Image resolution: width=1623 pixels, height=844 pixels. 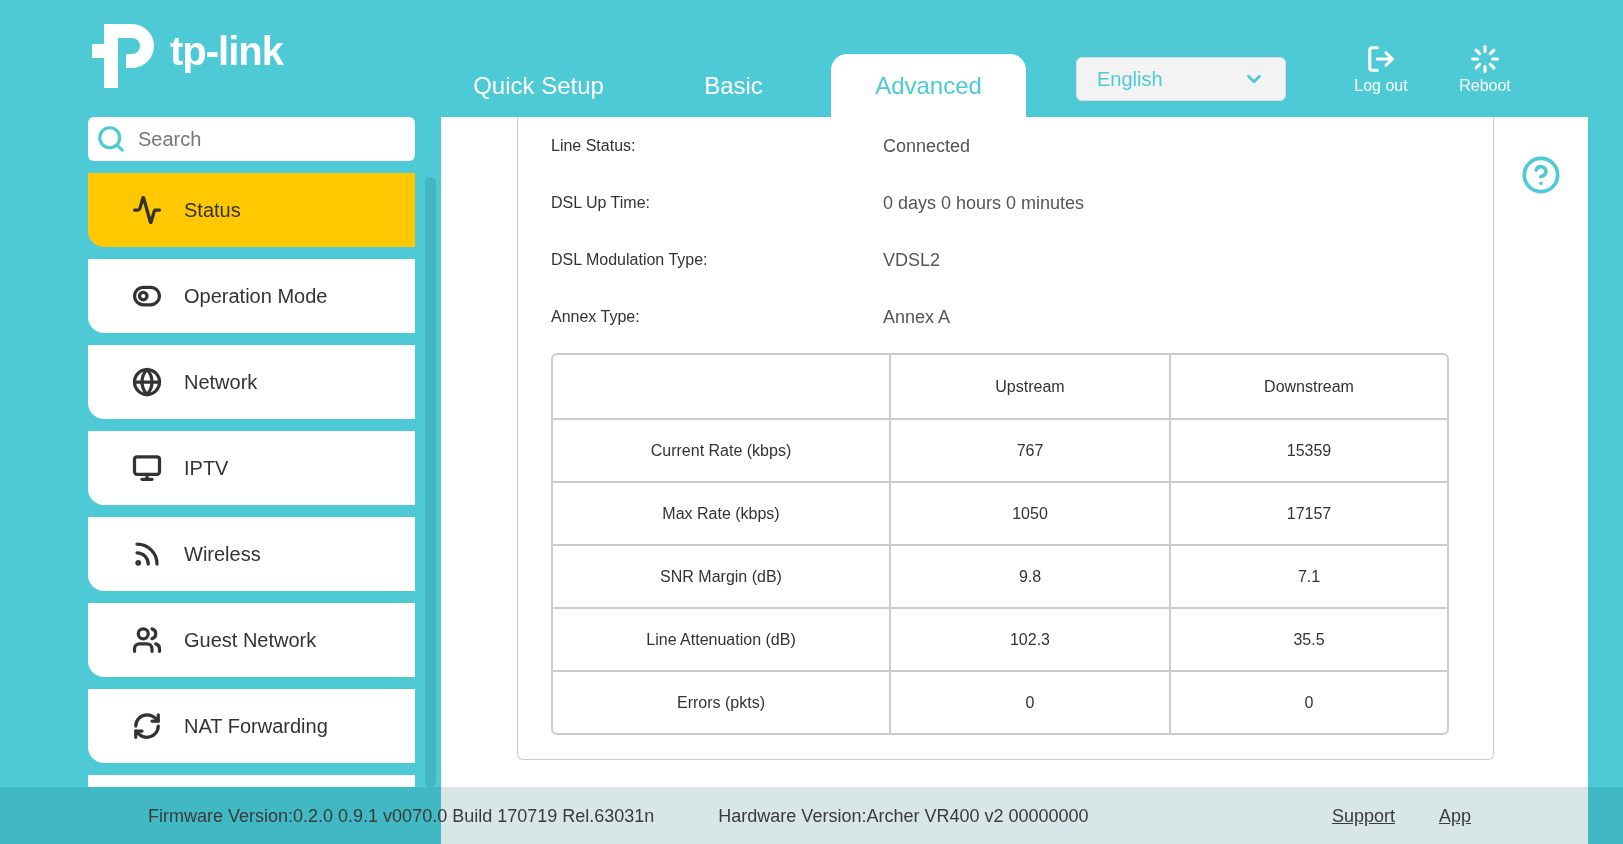 I want to click on row-label: Errors (pkts), so click(x=722, y=701).